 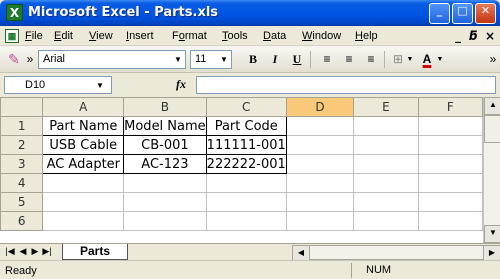 I want to click on column-header-c: C, so click(x=246, y=107).